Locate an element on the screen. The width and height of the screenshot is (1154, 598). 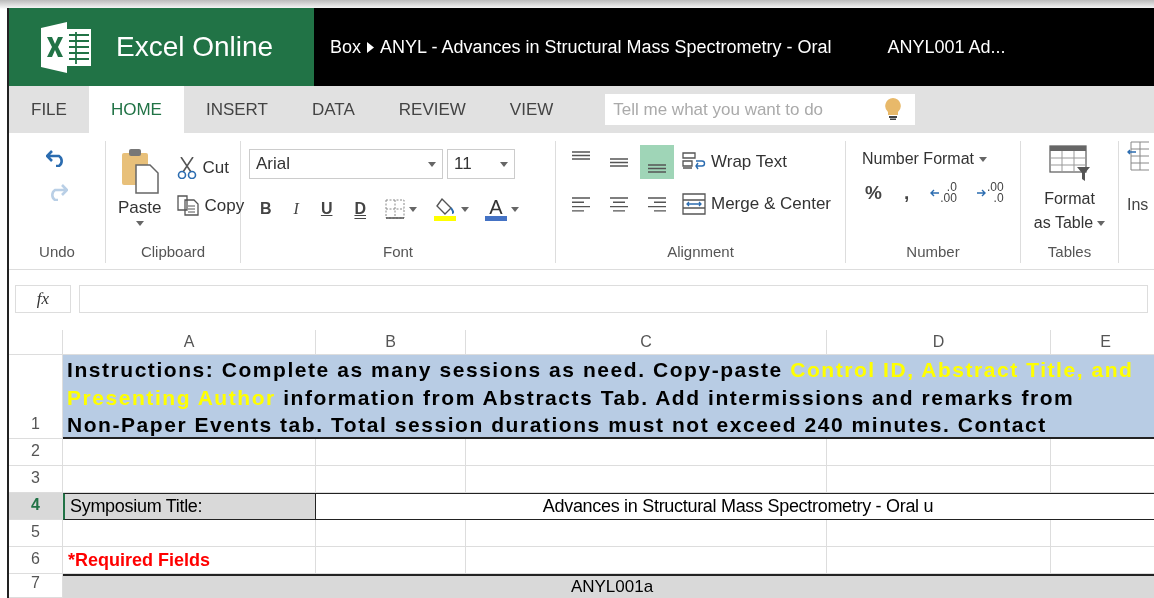
lightbulb-icon is located at coordinates (893, 109).